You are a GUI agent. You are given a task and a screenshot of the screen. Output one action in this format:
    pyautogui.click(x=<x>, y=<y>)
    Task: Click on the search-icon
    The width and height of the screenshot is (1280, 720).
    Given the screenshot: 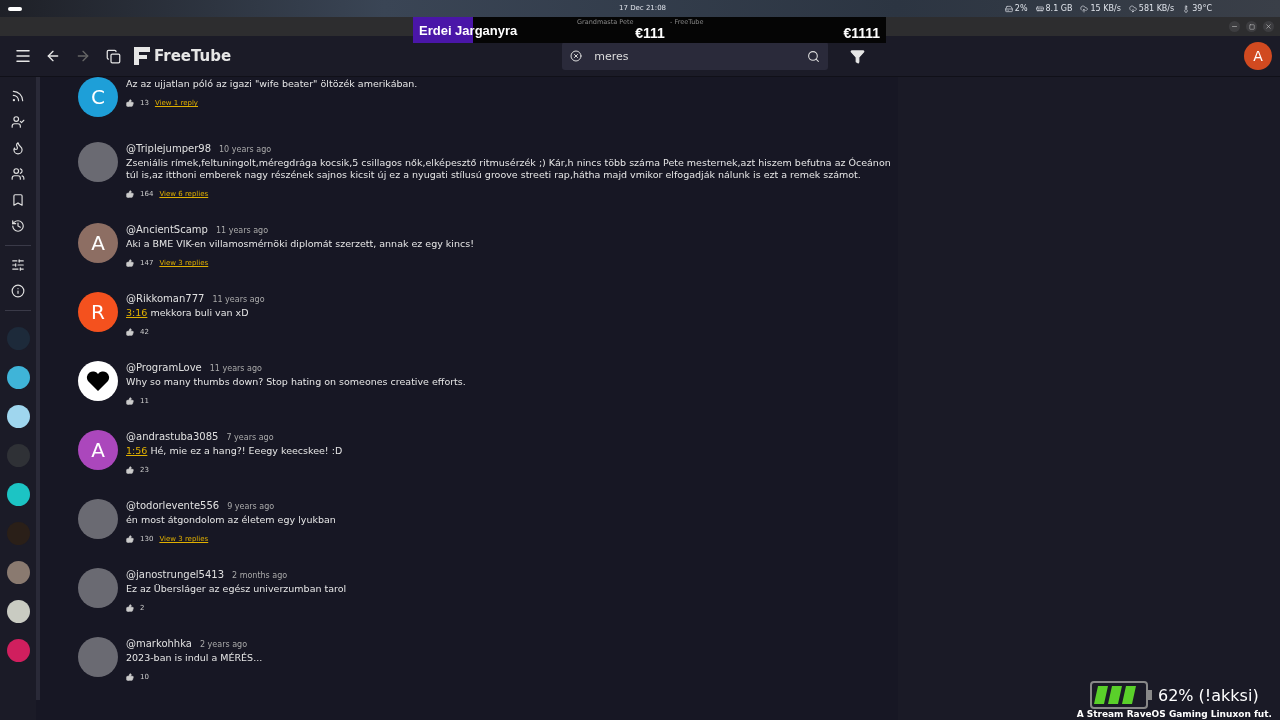 What is the action you would take?
    pyautogui.click(x=814, y=56)
    